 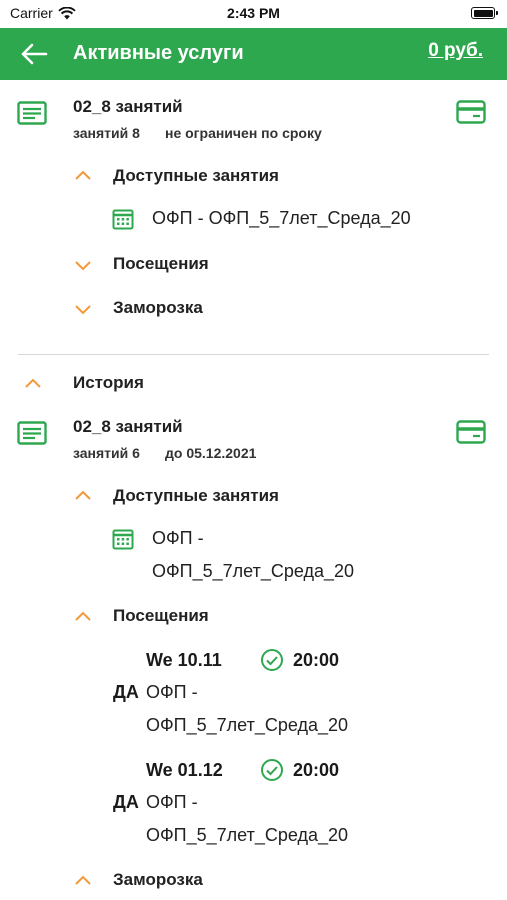 What do you see at coordinates (484, 13) in the screenshot?
I see `battery-icon` at bounding box center [484, 13].